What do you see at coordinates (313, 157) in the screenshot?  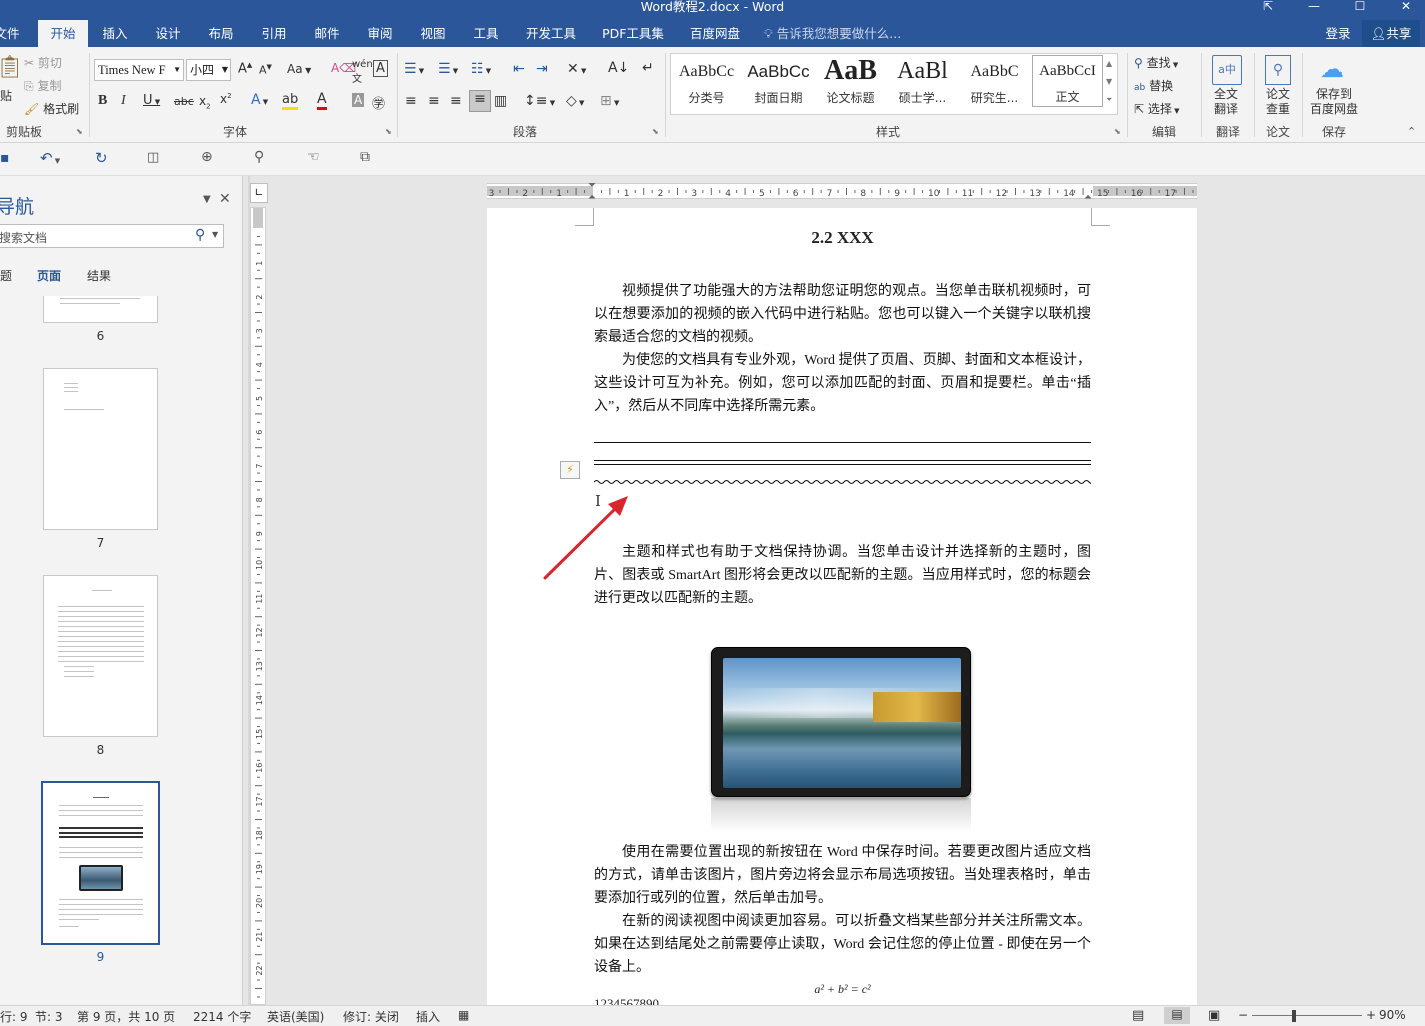 I see `touch-mode-icon: ☜` at bounding box center [313, 157].